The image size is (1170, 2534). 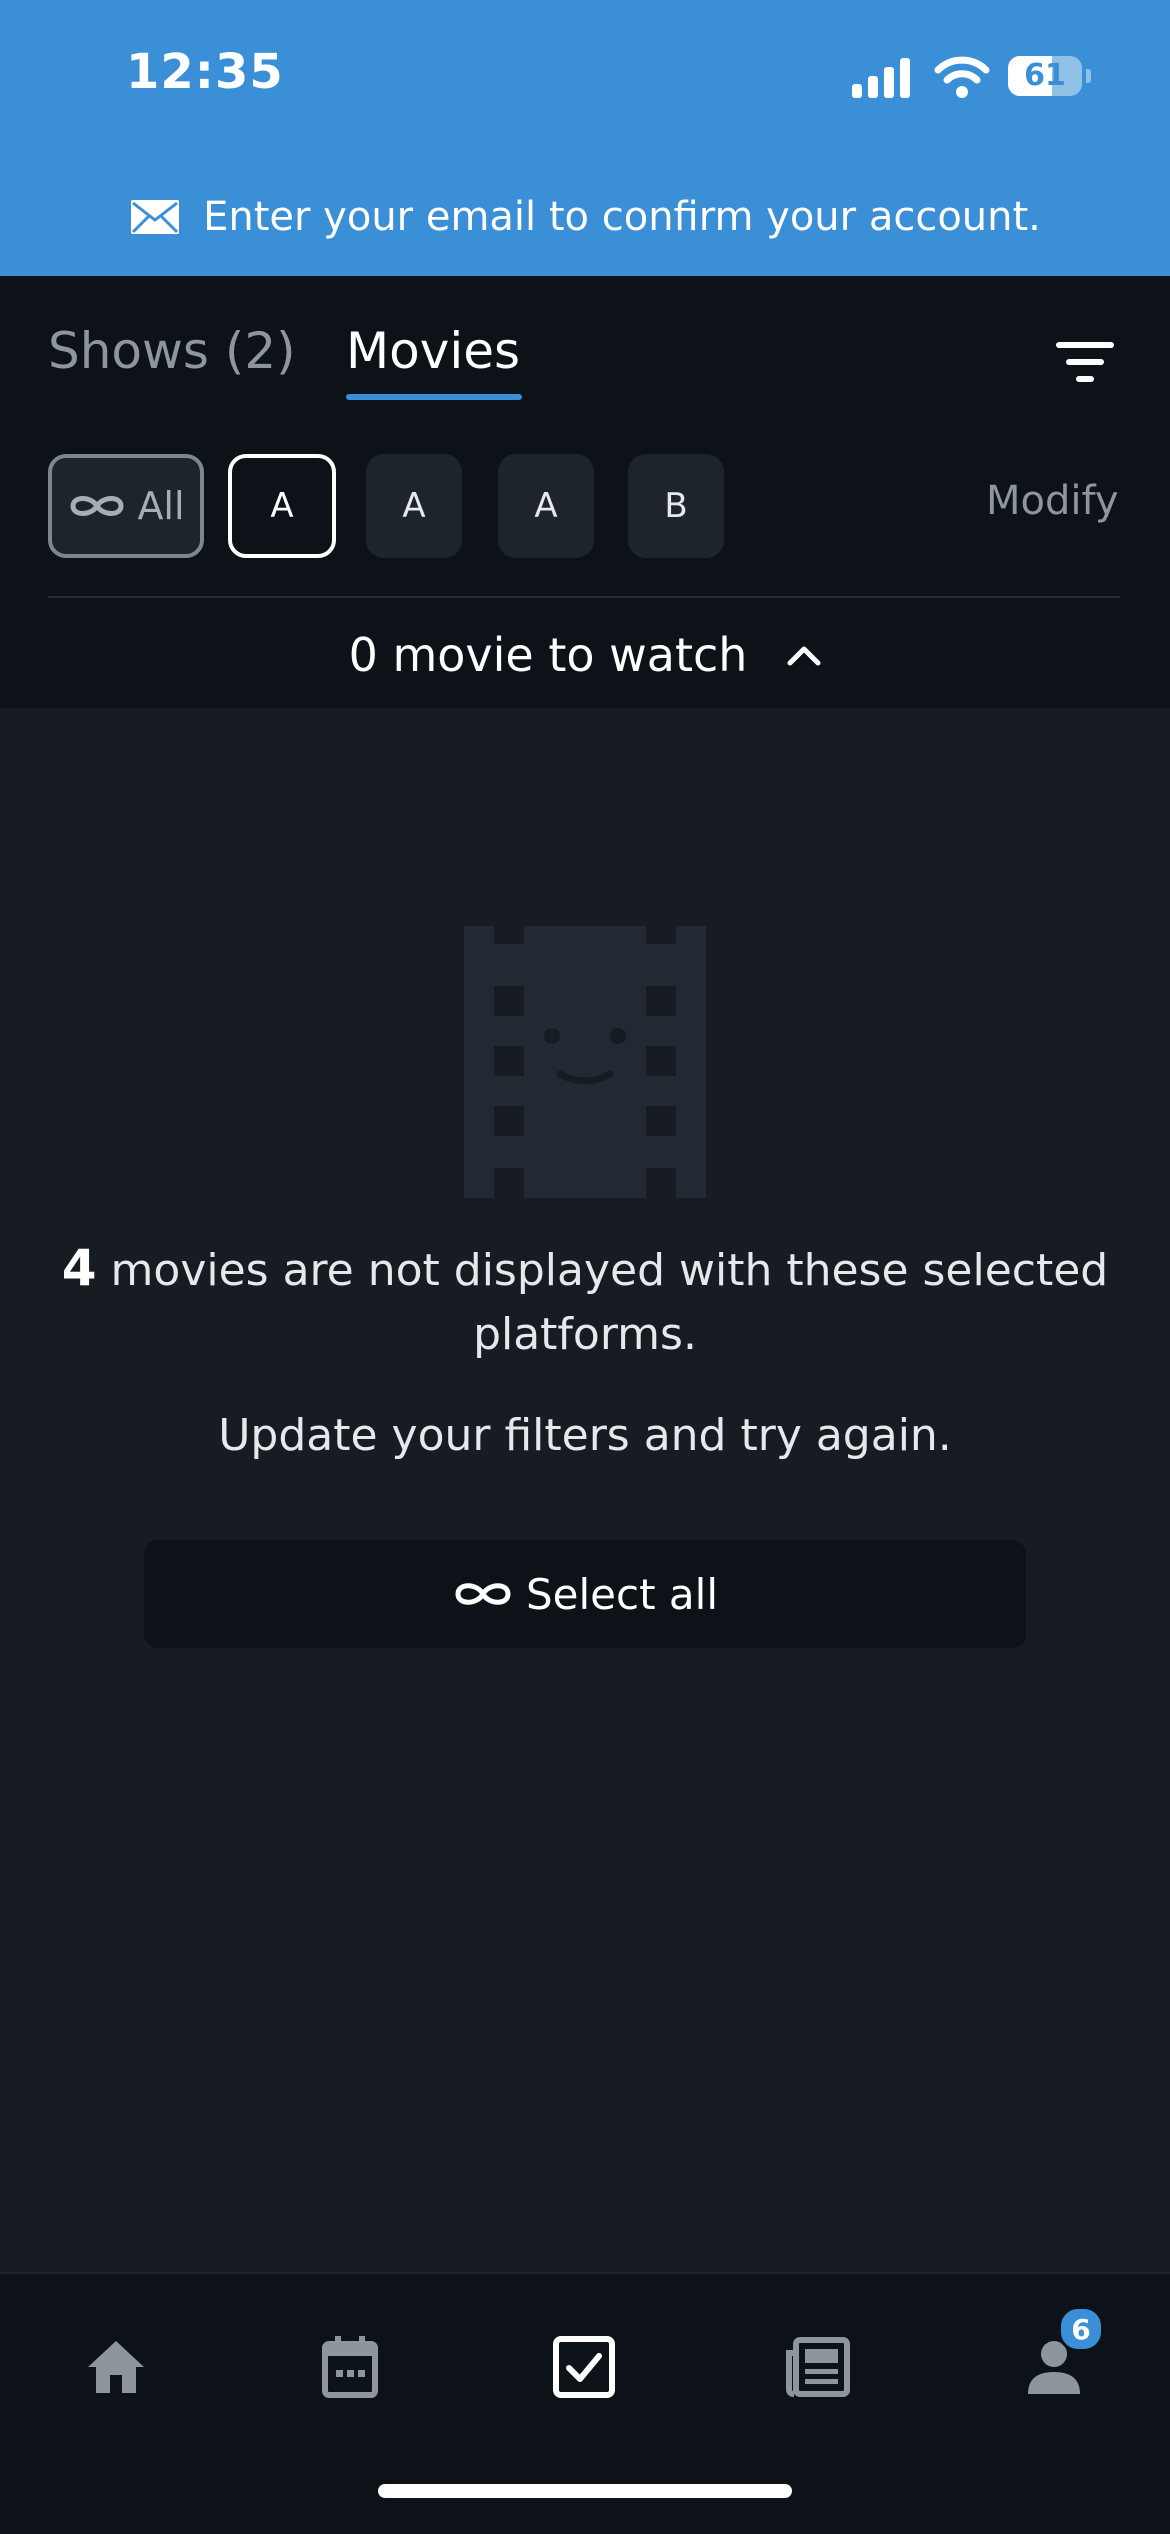 What do you see at coordinates (622, 1594) in the screenshot?
I see `select-all-label: Select all` at bounding box center [622, 1594].